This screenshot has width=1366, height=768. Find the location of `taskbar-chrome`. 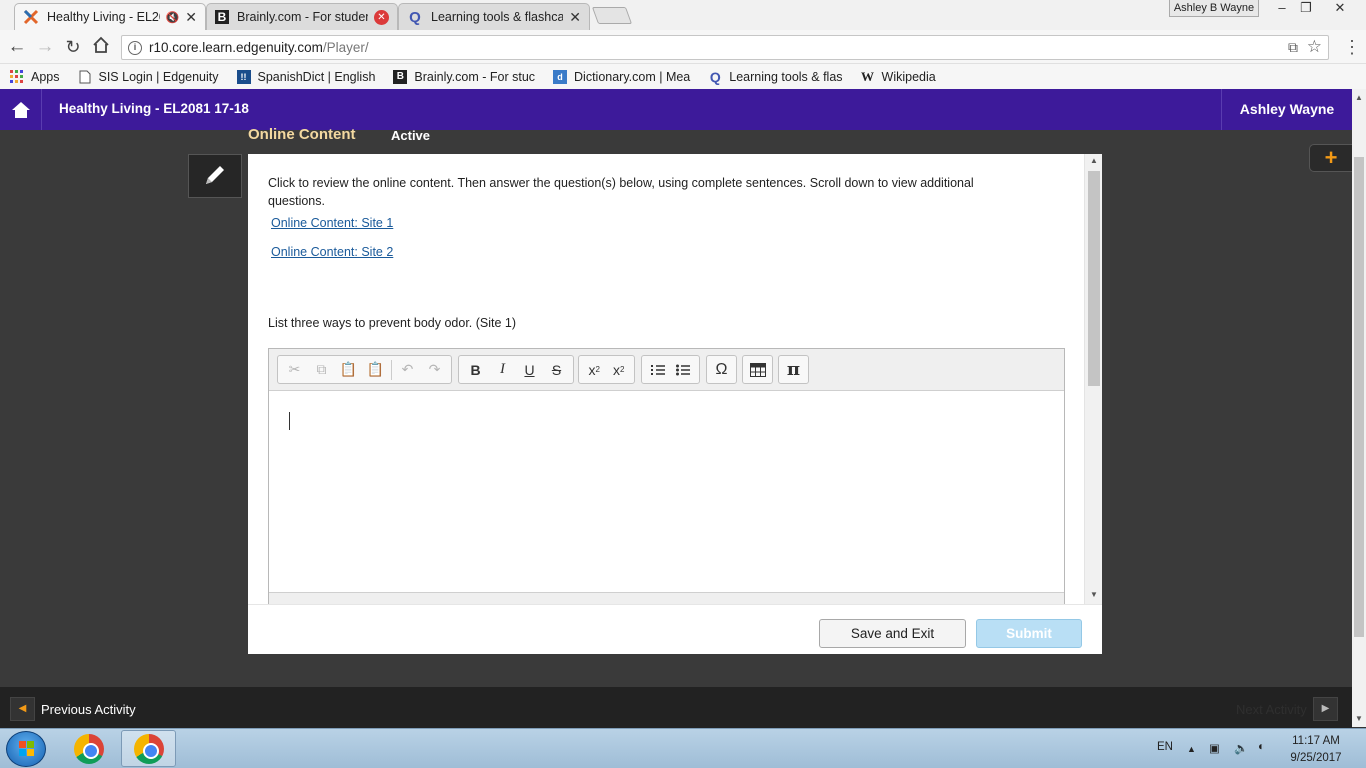

taskbar-chrome is located at coordinates (88, 748).